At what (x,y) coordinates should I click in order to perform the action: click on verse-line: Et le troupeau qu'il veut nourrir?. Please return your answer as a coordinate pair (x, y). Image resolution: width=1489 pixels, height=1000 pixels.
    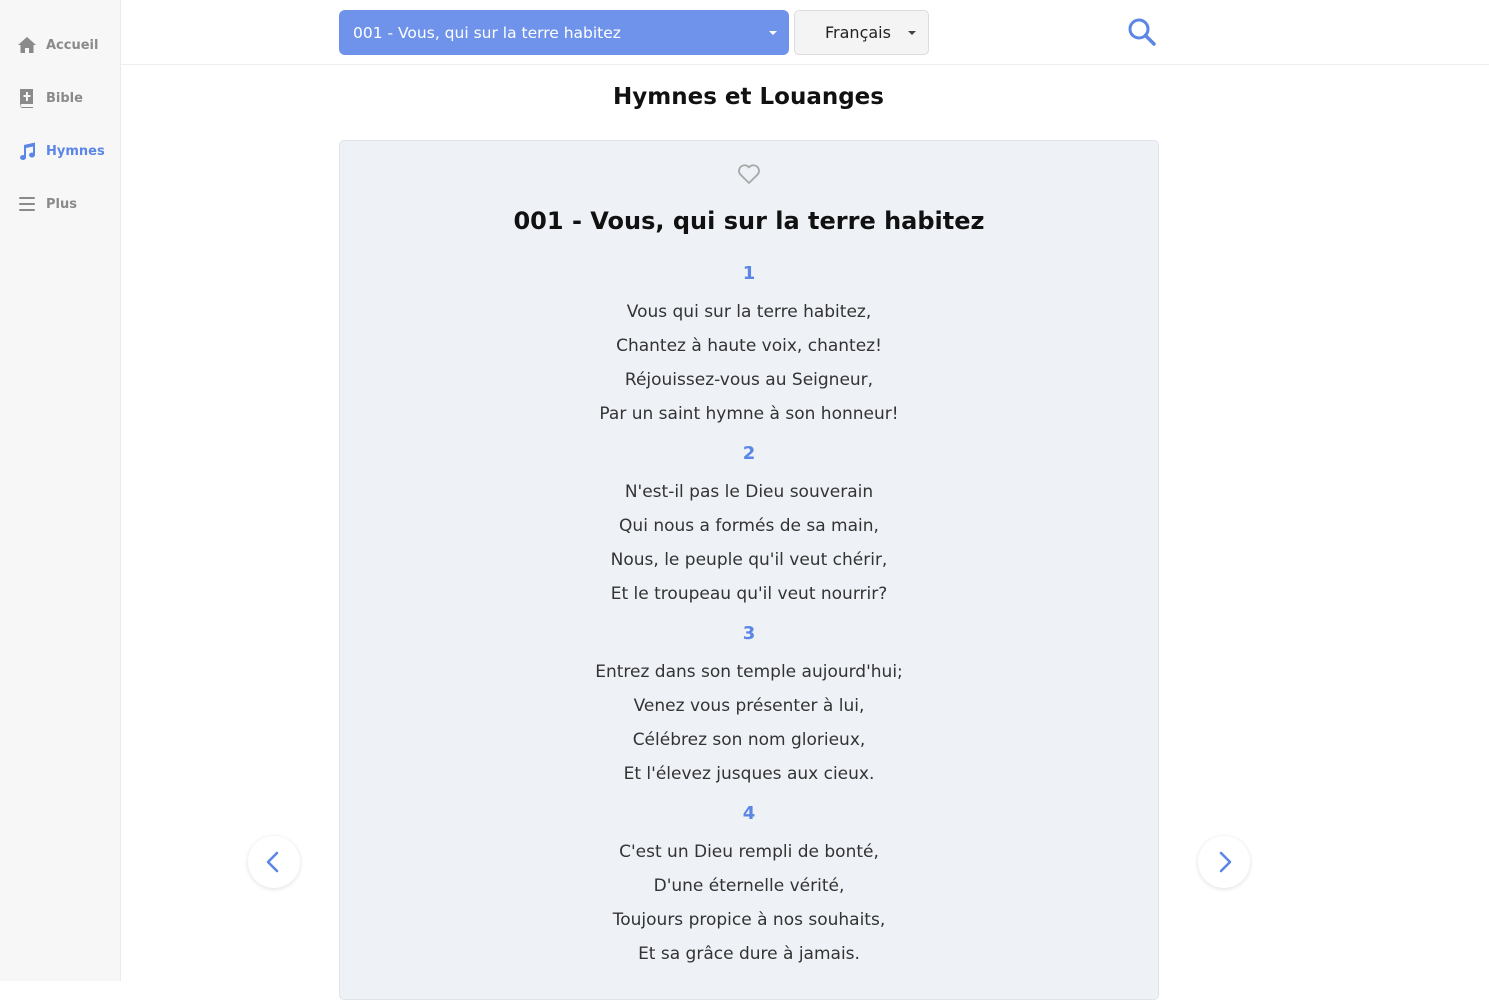
    Looking at the image, I should click on (749, 594).